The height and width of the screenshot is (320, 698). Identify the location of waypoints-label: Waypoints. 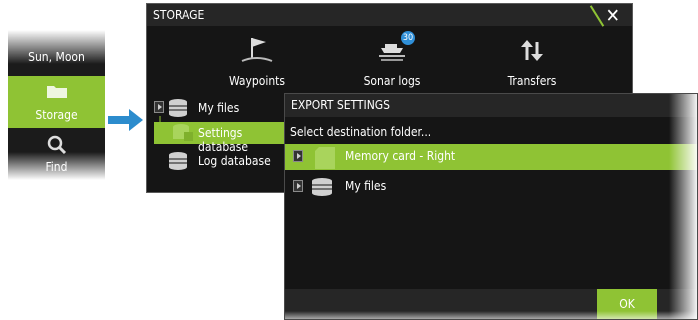
(257, 81).